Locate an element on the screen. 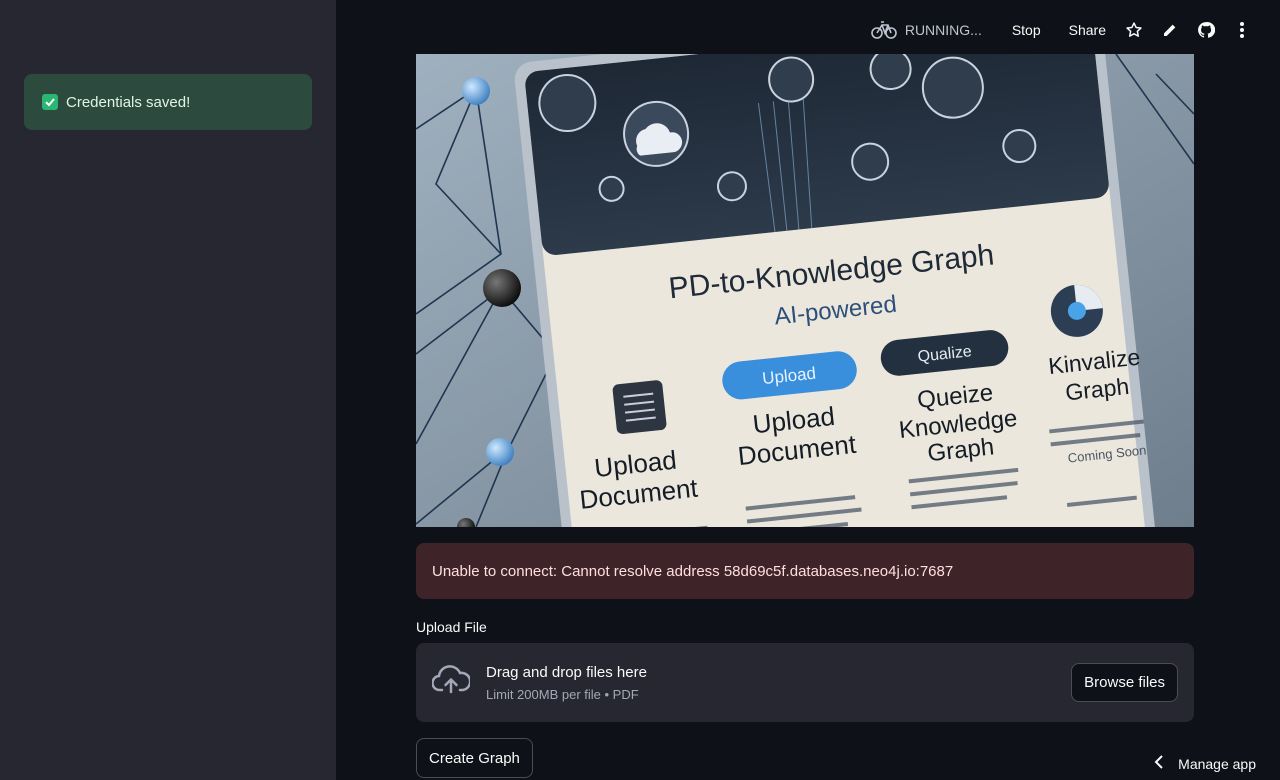  alert-text: Credentials saved! is located at coordinates (128, 102).